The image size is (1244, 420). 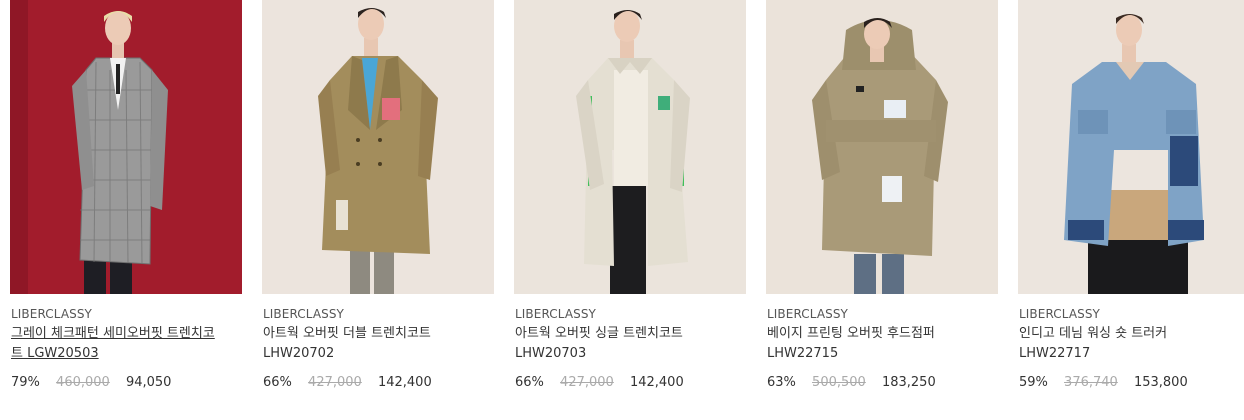 I want to click on model-double-trench-image, so click(x=378, y=147).